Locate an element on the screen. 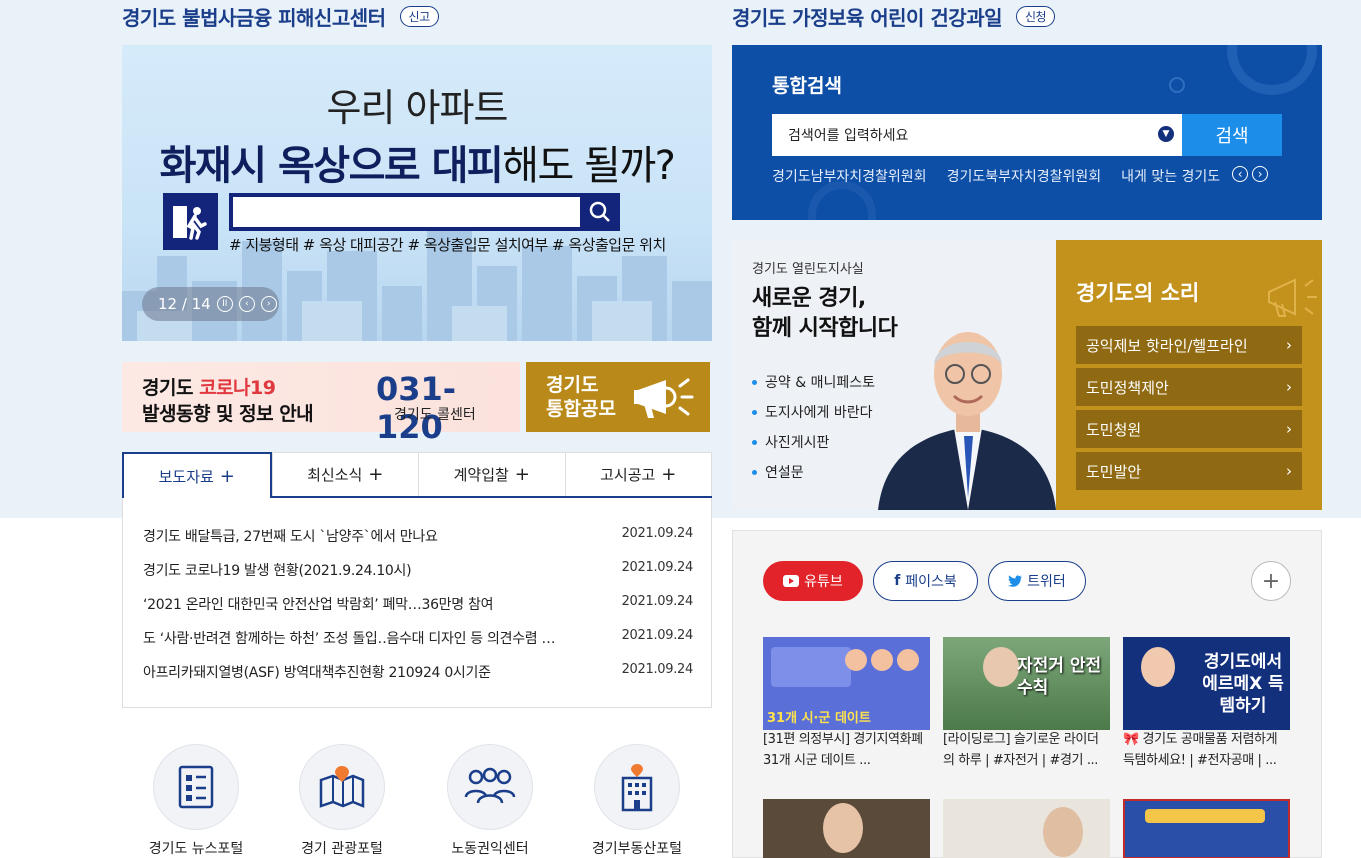 The image size is (1361, 858). video-thumbnail: 자전거 안전수칙 is located at coordinates (1026, 683).